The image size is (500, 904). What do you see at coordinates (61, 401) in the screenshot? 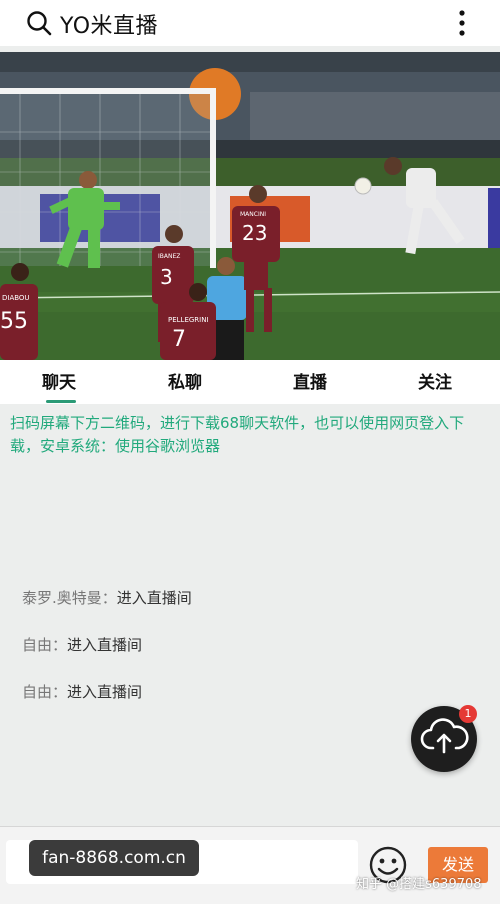
I see `active-tab-indicator` at bounding box center [61, 401].